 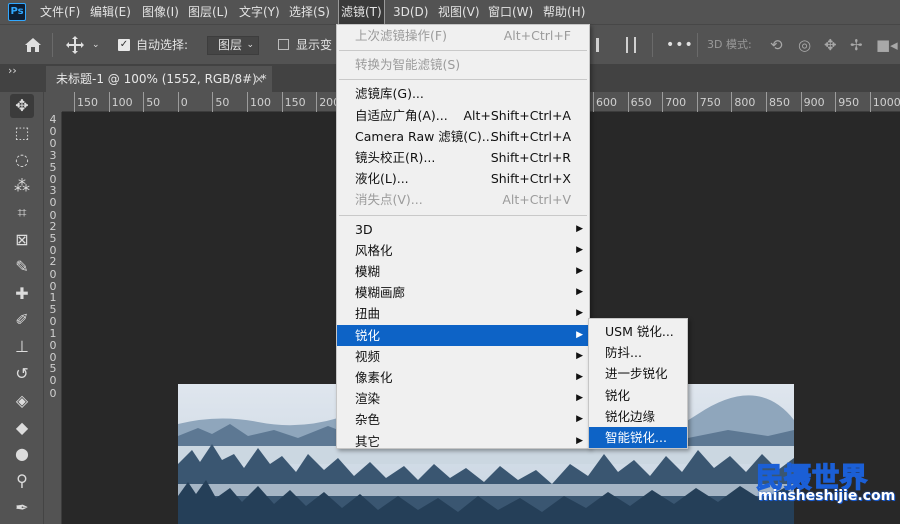 I want to click on ruler-tick-label: 100, so click(x=259, y=102).